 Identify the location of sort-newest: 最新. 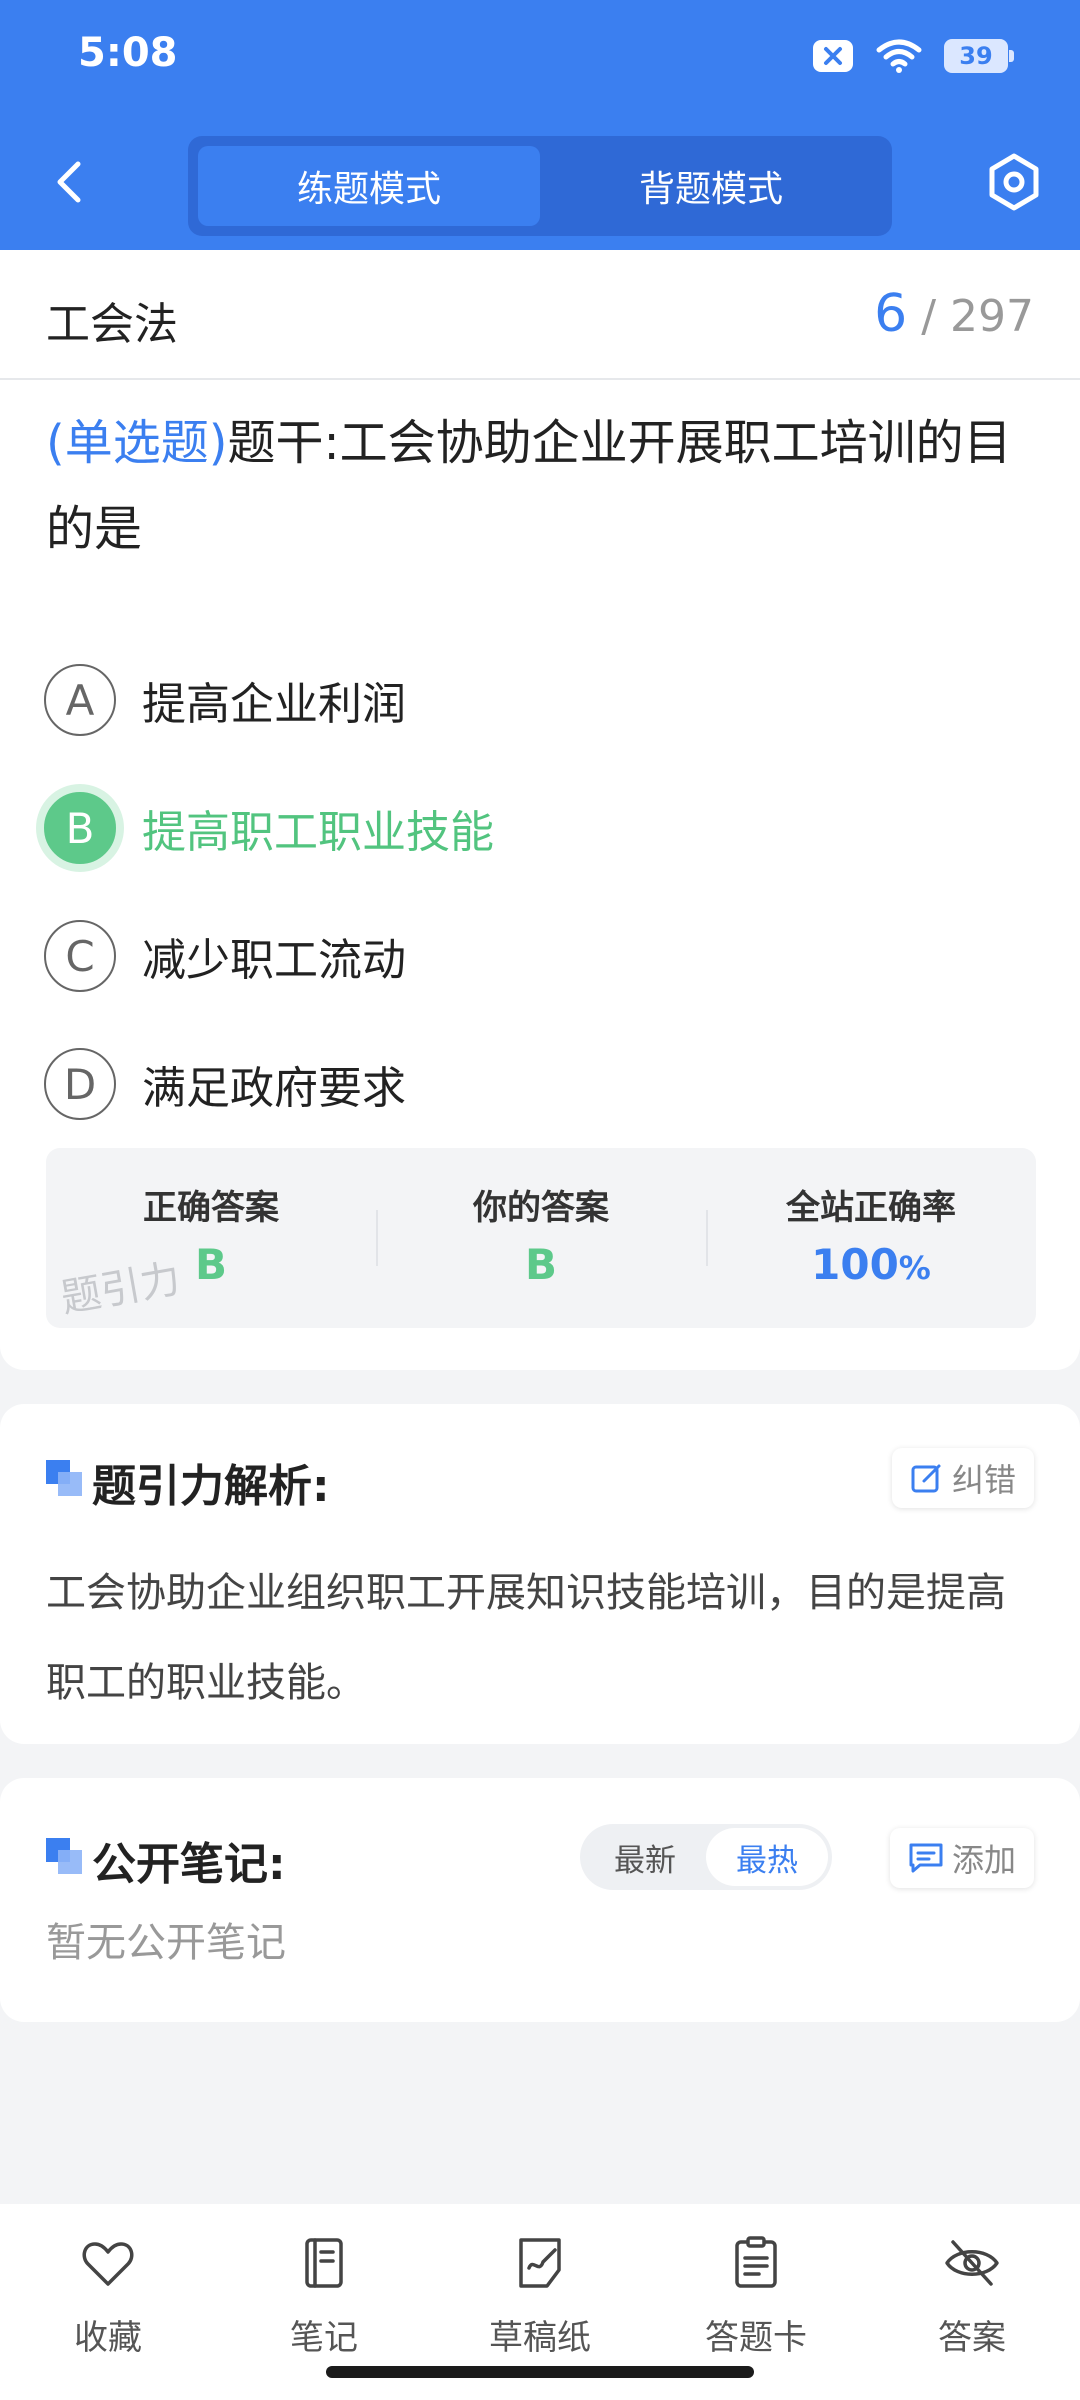
(645, 1857).